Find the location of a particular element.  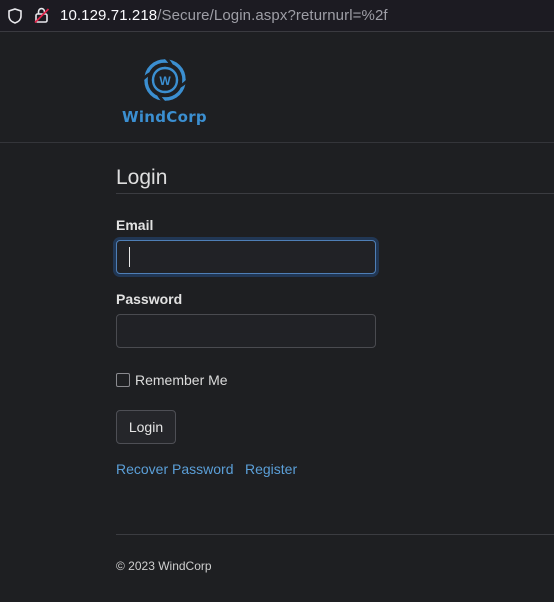

logo-letter: W is located at coordinates (165, 81).